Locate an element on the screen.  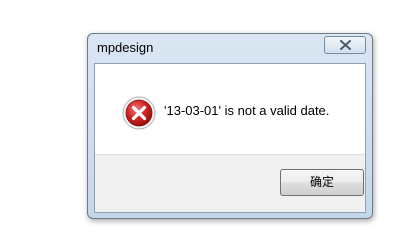
ok-button: 确定 is located at coordinates (322, 182).